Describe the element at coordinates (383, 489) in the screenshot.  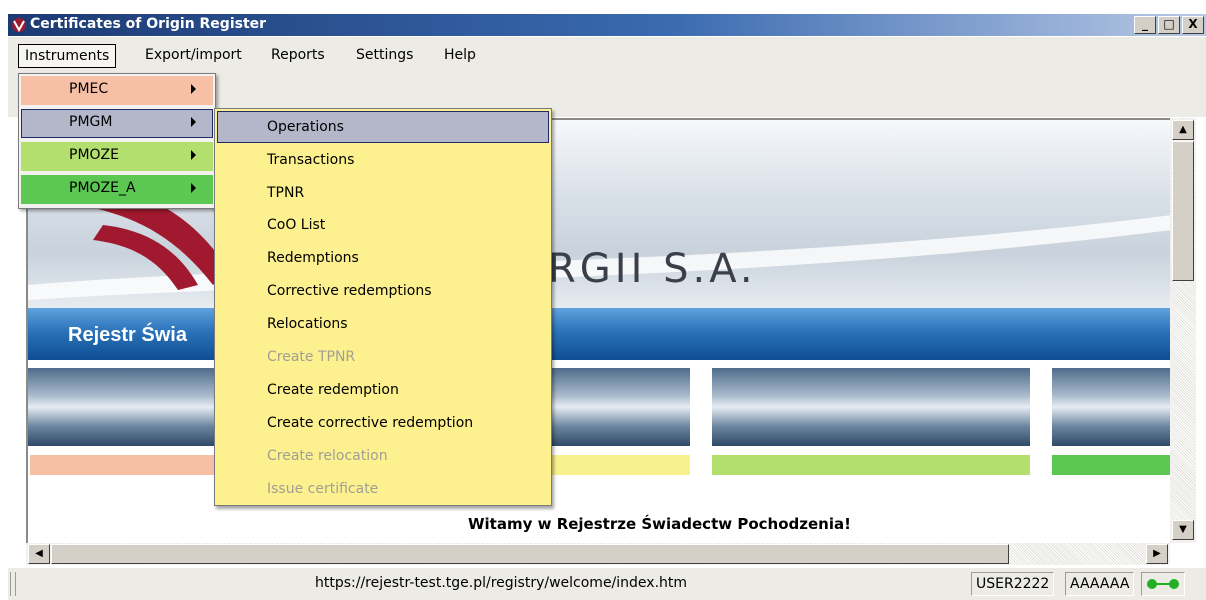
I see `submenu-item-issue-certificate: Issue certificate` at that location.